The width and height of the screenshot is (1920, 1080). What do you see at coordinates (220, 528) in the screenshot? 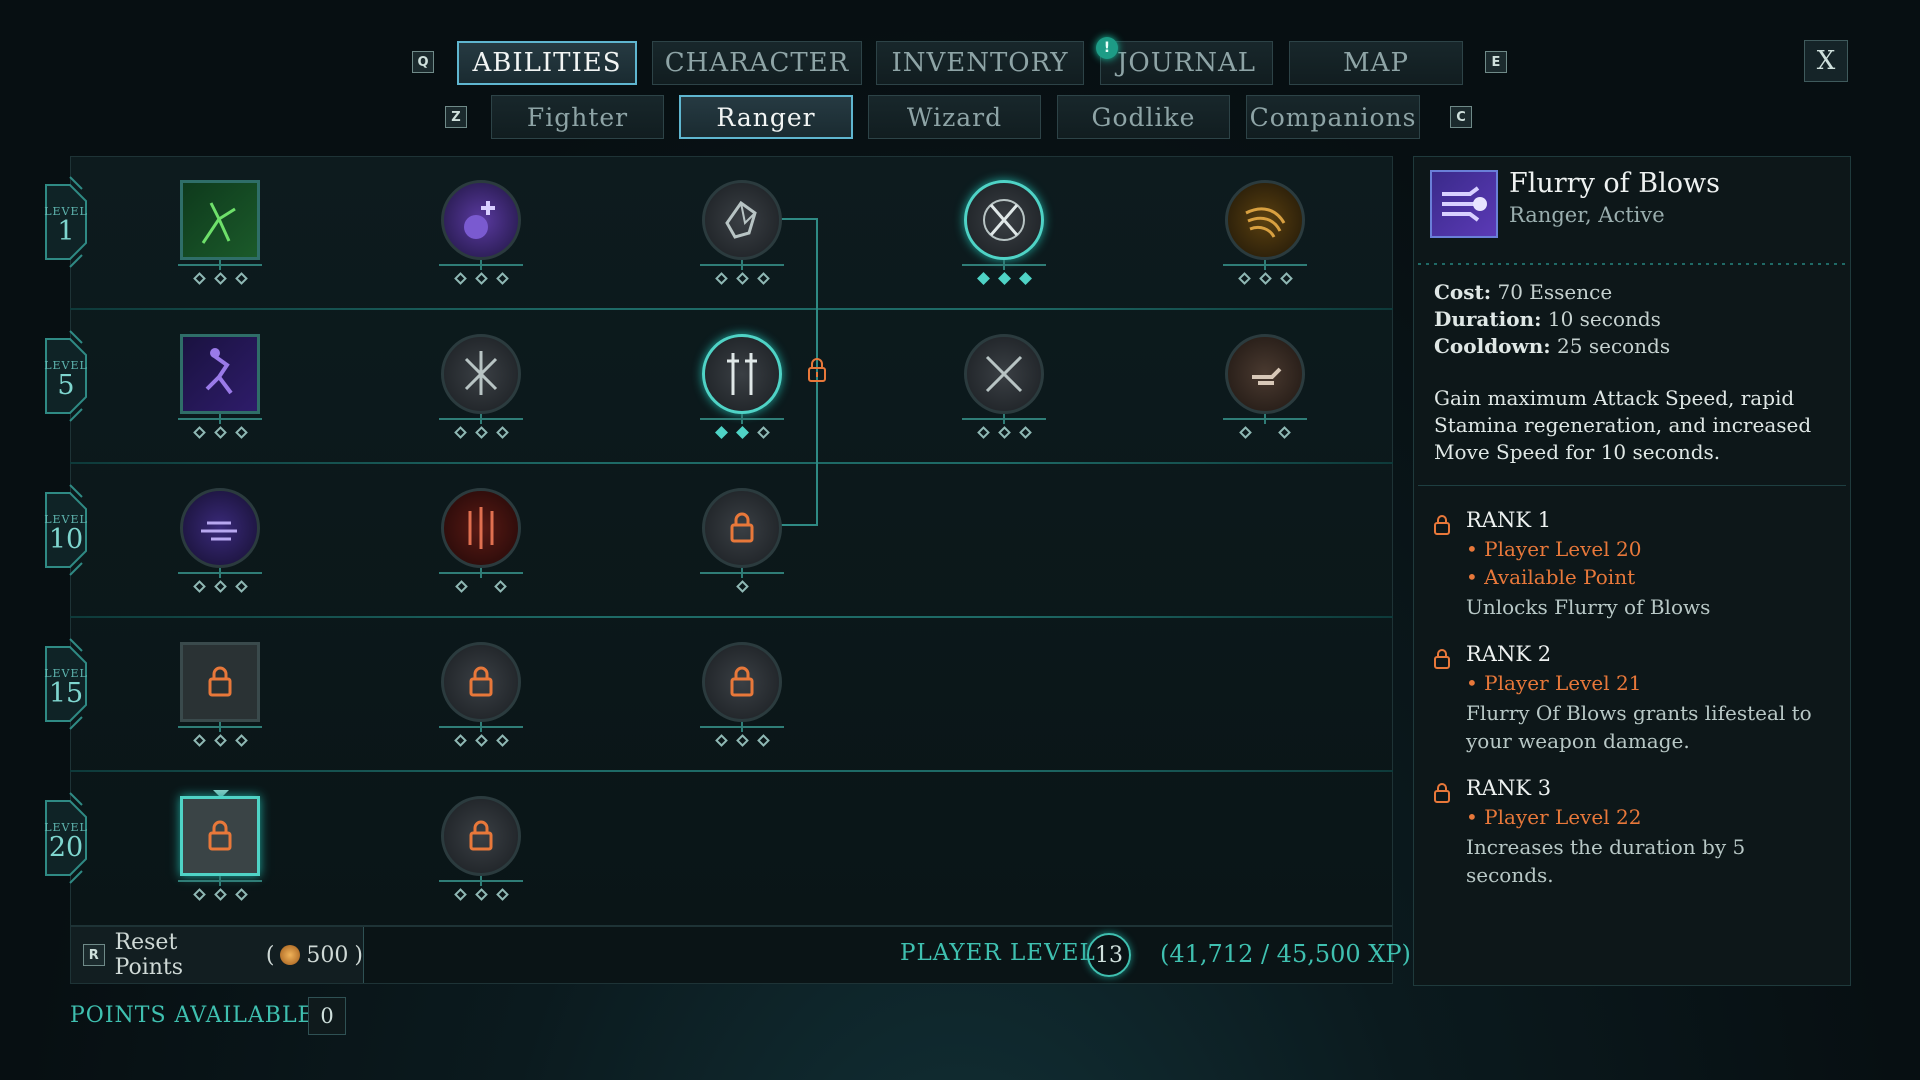
I see `ability-node-dash-icon` at bounding box center [220, 528].